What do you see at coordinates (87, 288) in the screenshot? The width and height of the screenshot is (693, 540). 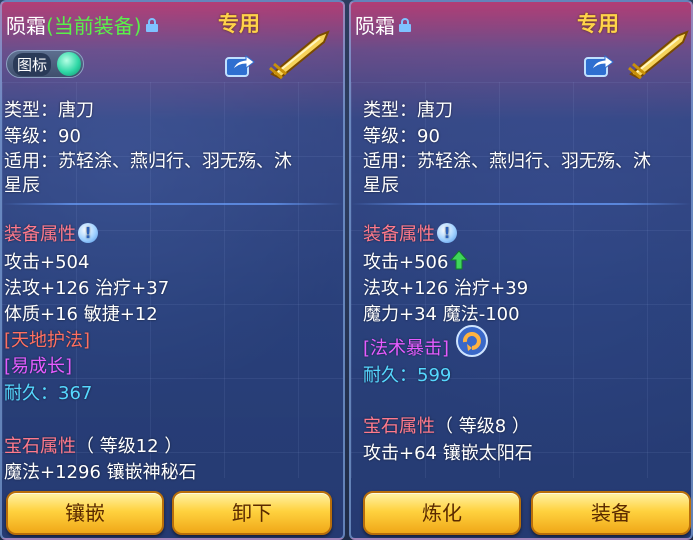 I see `stat-magic-heal: 法攻+126 治疗+37` at bounding box center [87, 288].